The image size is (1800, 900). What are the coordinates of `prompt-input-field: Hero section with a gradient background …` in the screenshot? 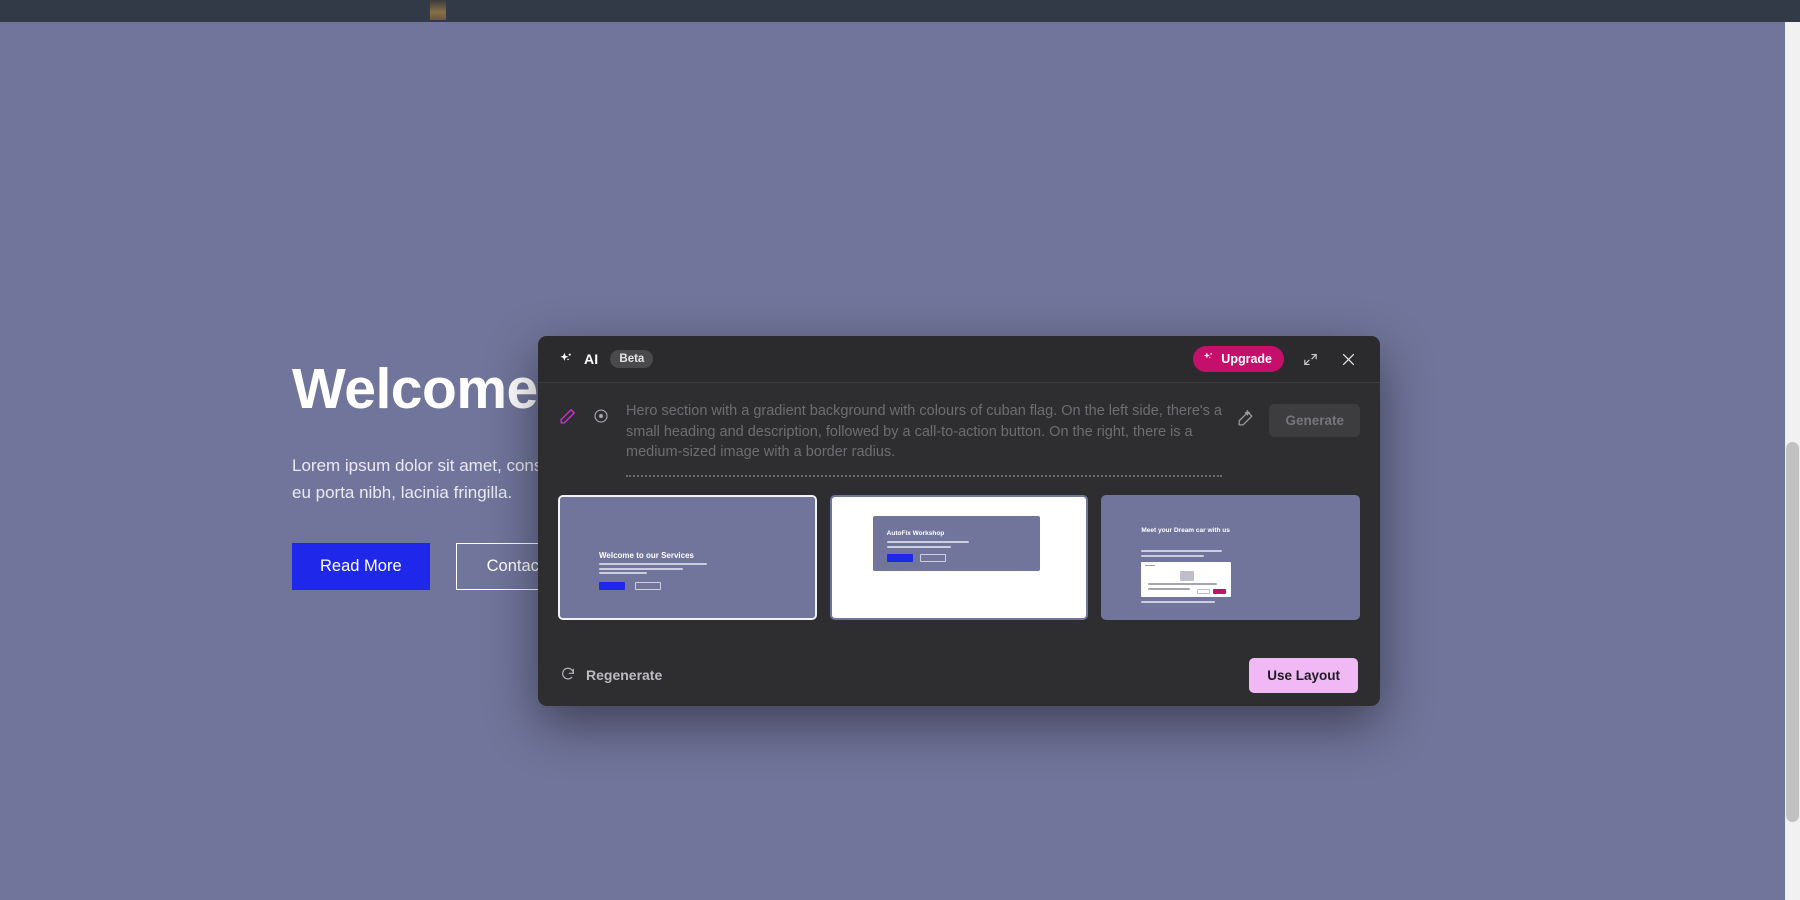 It's located at (931, 439).